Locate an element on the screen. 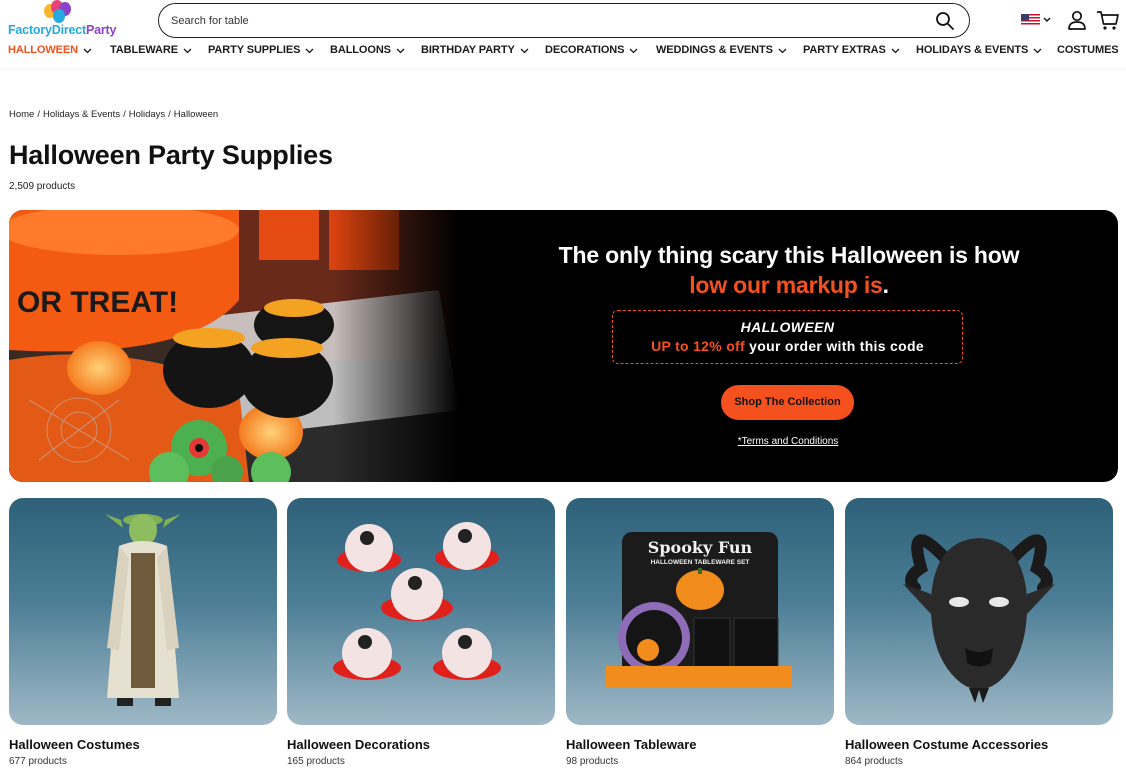 The image size is (1126, 773). nav-item-party-extras: PARTY EXTRAS is located at coordinates (851, 50).